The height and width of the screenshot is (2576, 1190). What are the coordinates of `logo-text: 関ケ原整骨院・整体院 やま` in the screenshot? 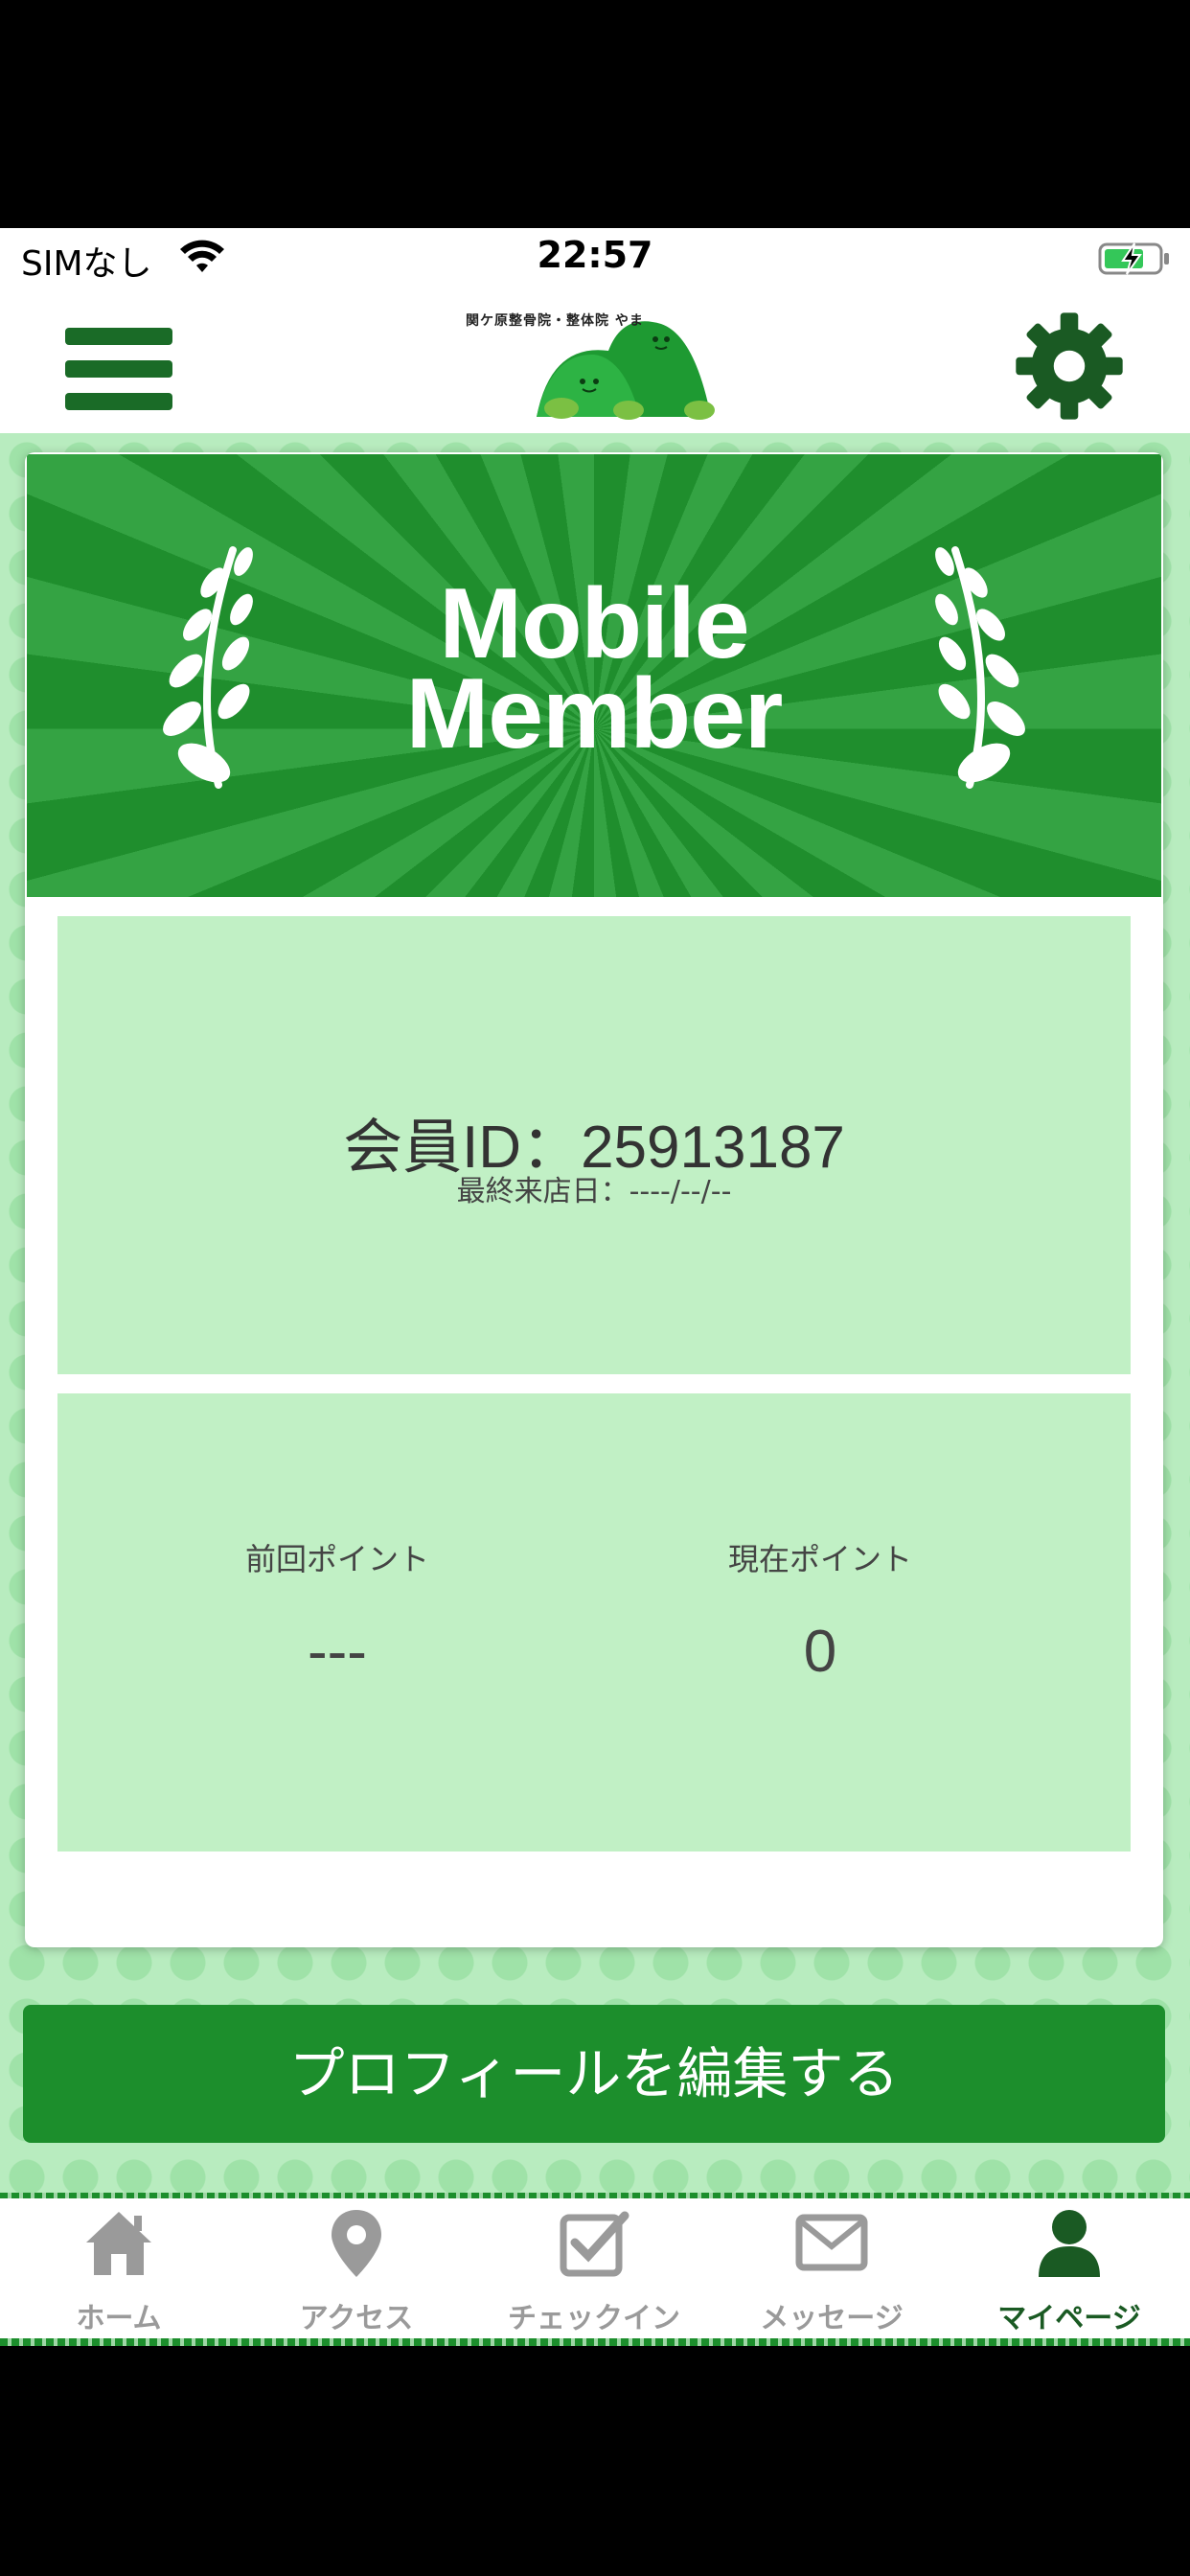 It's located at (555, 321).